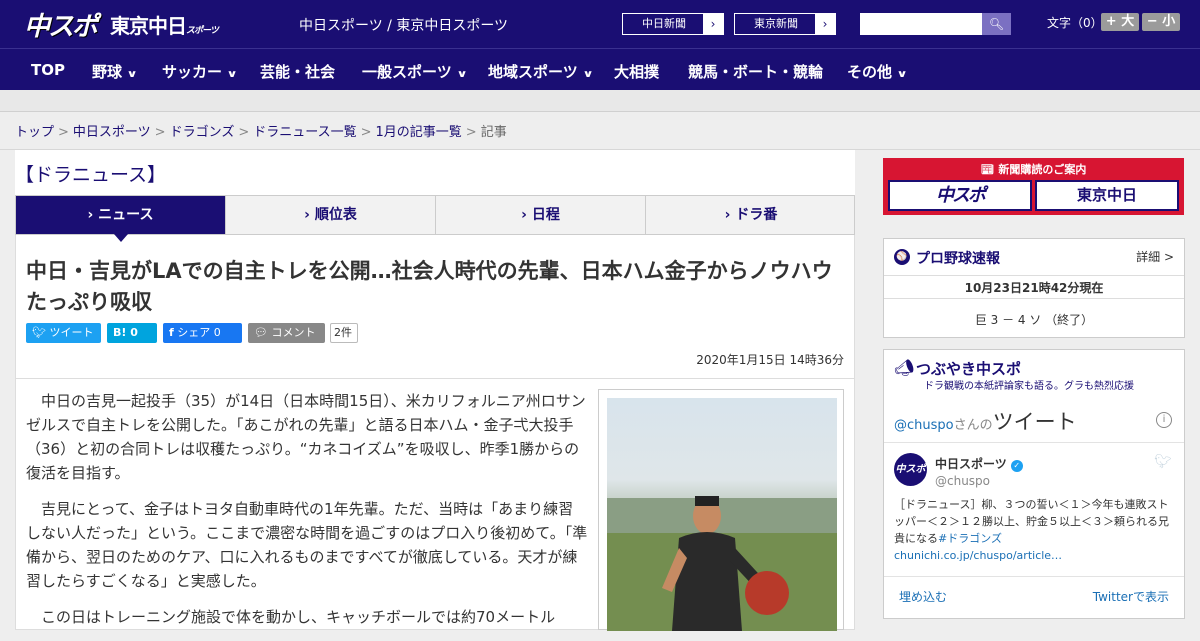  Describe the element at coordinates (987, 169) in the screenshot. I see `newspaper-icon: 📰︎` at that location.